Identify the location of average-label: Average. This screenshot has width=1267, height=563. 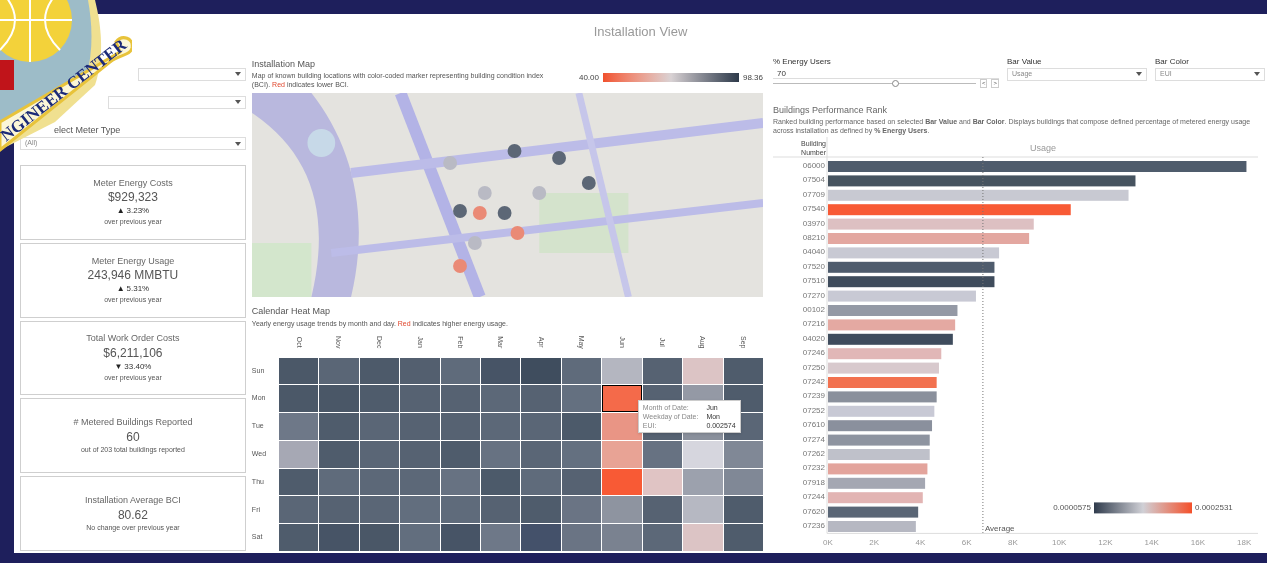
(999, 529).